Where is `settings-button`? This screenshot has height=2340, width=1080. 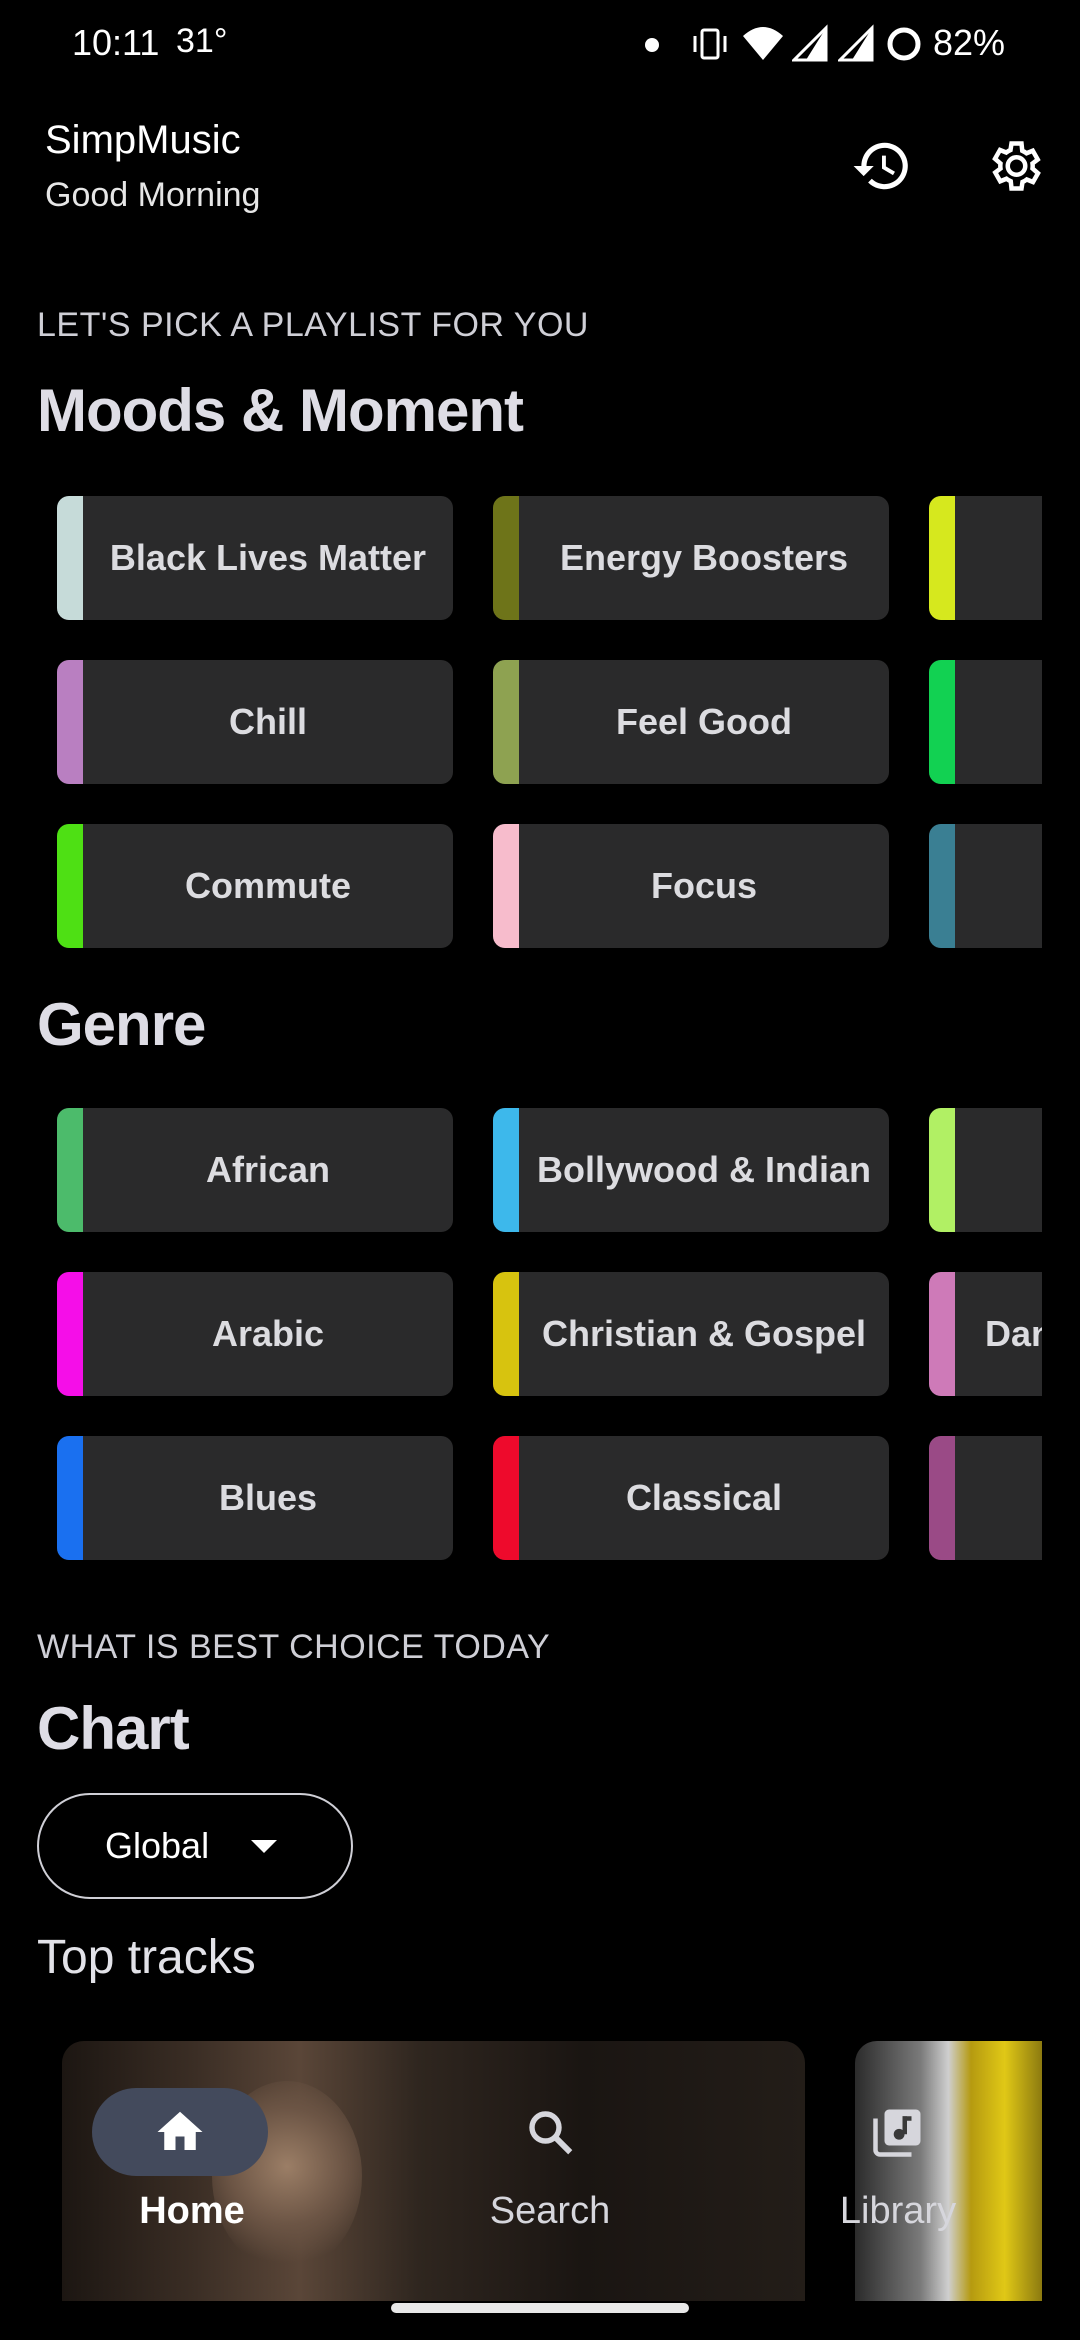
settings-button is located at coordinates (1014, 166).